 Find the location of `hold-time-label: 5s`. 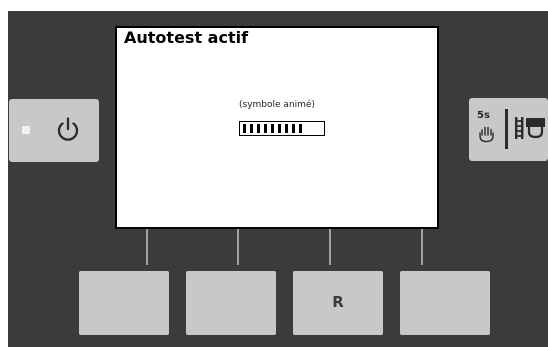

hold-time-label: 5s is located at coordinates (483, 115).